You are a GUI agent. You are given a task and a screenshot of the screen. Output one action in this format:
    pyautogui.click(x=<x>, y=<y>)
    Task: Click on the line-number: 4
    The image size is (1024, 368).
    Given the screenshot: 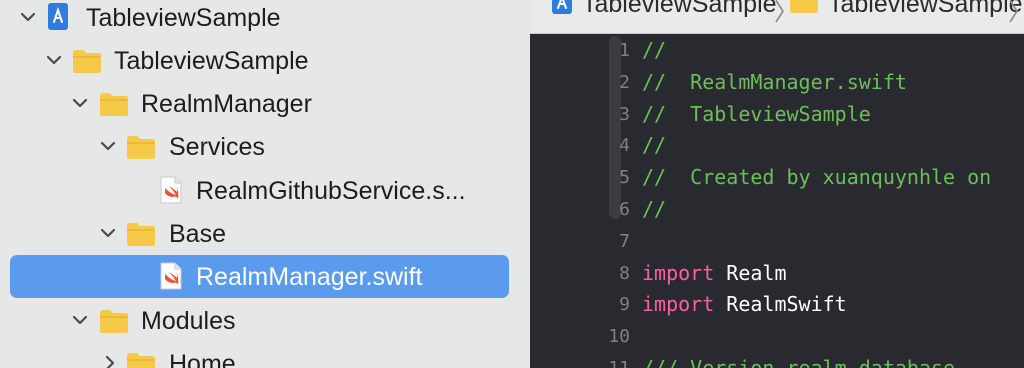 What is the action you would take?
    pyautogui.click(x=624, y=145)
    